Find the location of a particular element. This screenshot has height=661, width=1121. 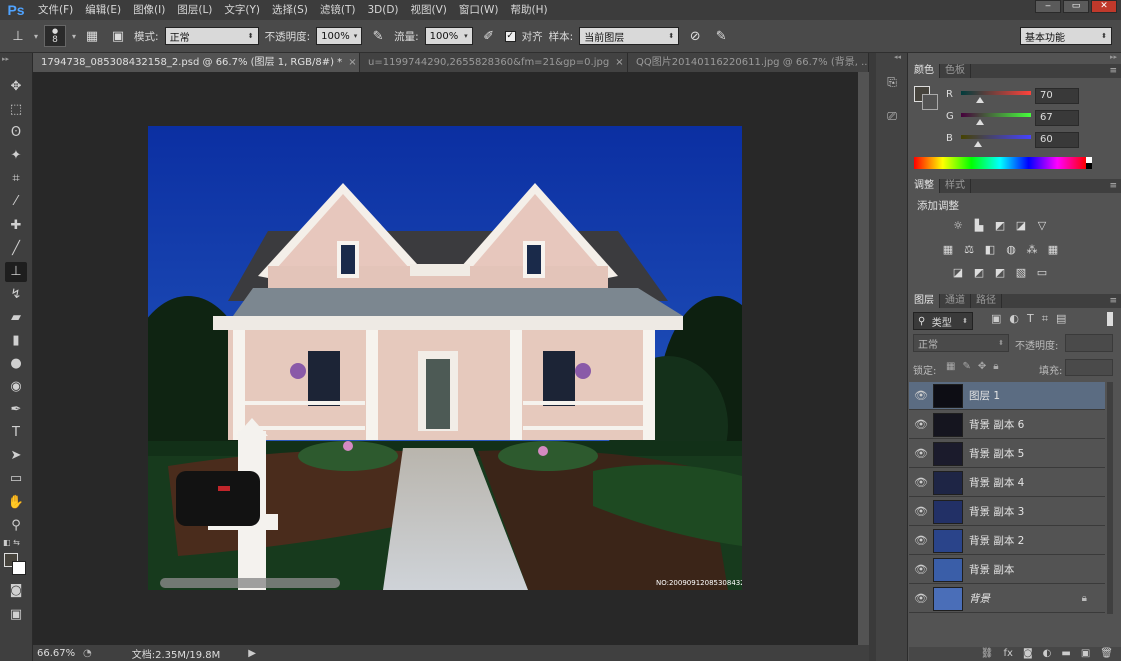

levels-icon: ▙ is located at coordinates (979, 226).